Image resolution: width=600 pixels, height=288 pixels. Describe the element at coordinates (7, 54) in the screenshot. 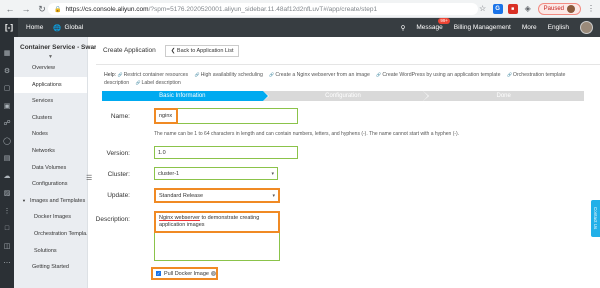

I see `dashboard-icon: ▦` at that location.